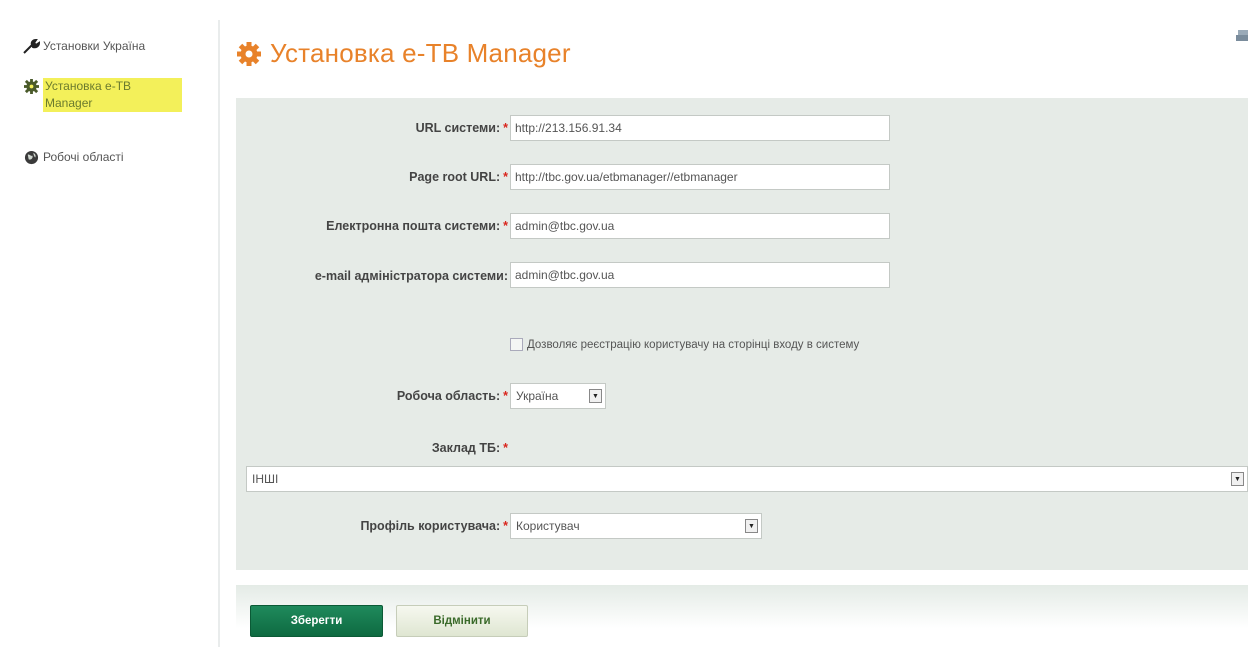 This screenshot has width=1248, height=647. I want to click on page-header: Установка e-TB Manager, so click(403, 53).